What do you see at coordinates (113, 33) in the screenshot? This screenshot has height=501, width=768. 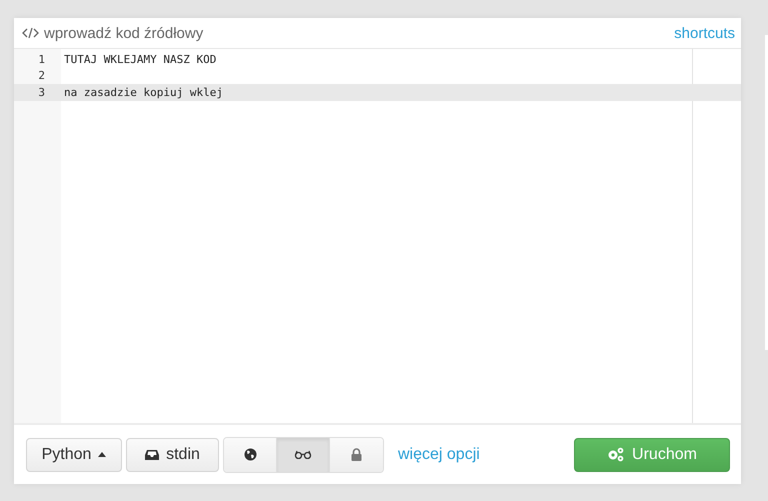 I see `editor-title: wprowadź kod źródłowy` at bounding box center [113, 33].